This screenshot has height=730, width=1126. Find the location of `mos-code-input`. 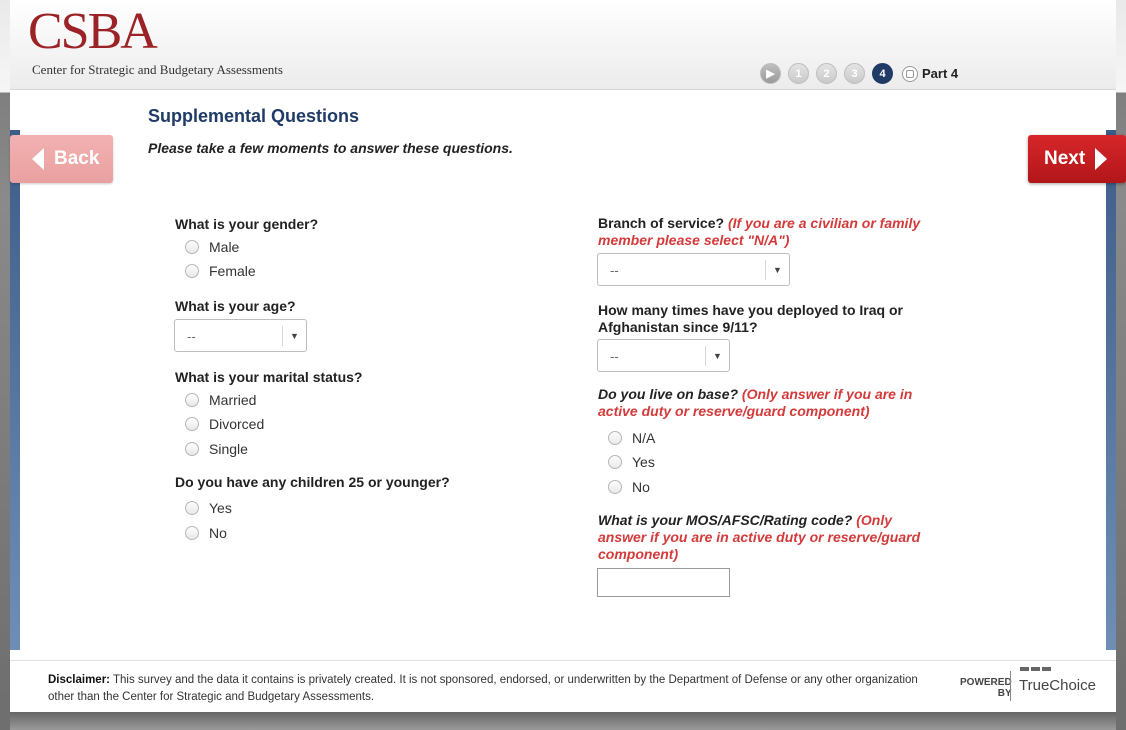

mos-code-input is located at coordinates (663, 582).